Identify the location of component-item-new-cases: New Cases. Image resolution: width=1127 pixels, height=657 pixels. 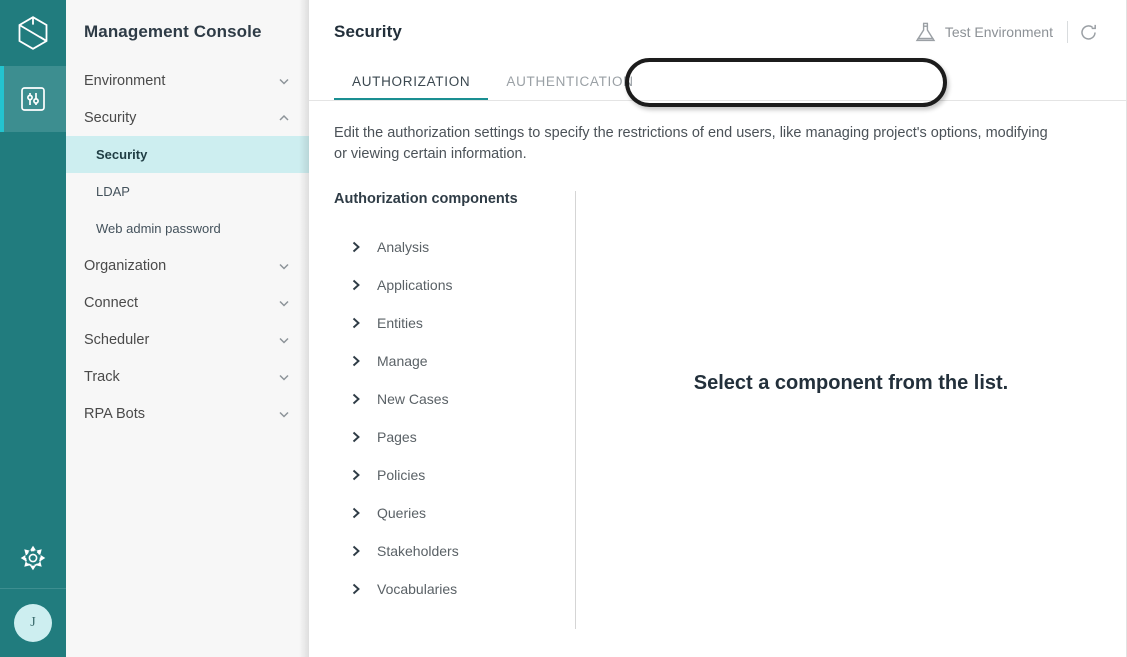
(454, 399).